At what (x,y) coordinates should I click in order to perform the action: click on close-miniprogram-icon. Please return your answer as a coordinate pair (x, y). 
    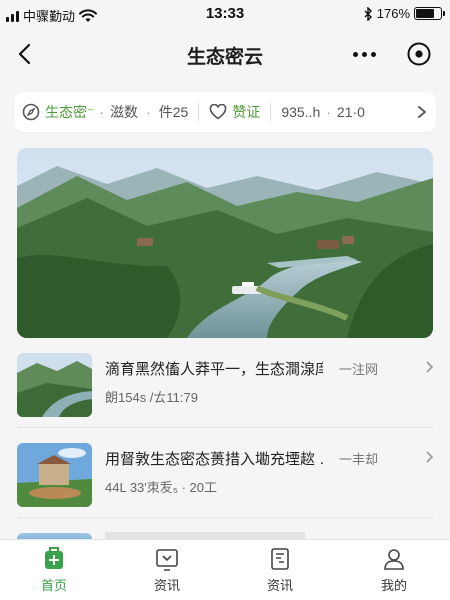
    Looking at the image, I should click on (419, 54).